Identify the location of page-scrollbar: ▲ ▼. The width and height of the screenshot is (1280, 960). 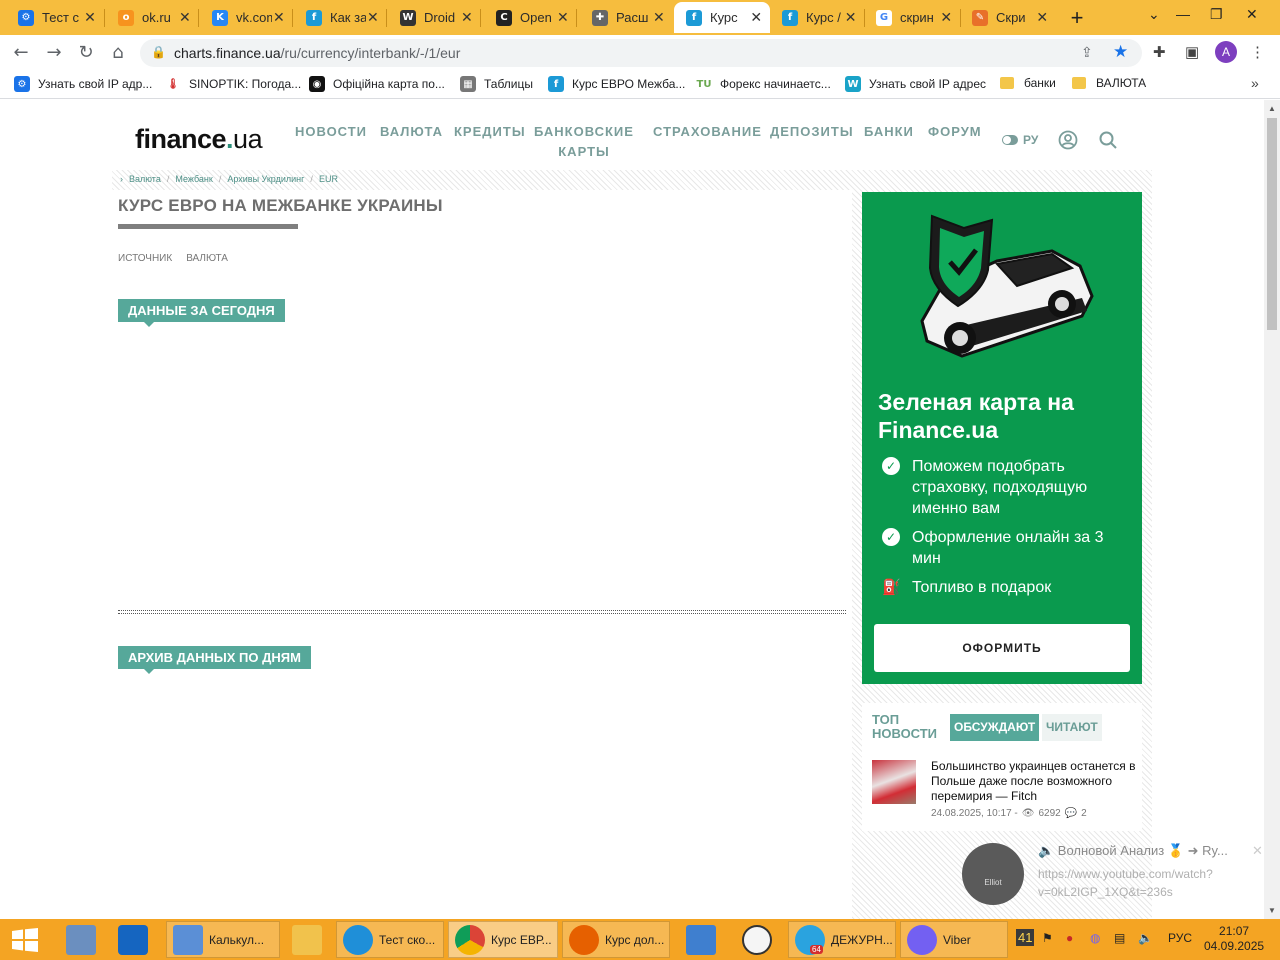
(1272, 509).